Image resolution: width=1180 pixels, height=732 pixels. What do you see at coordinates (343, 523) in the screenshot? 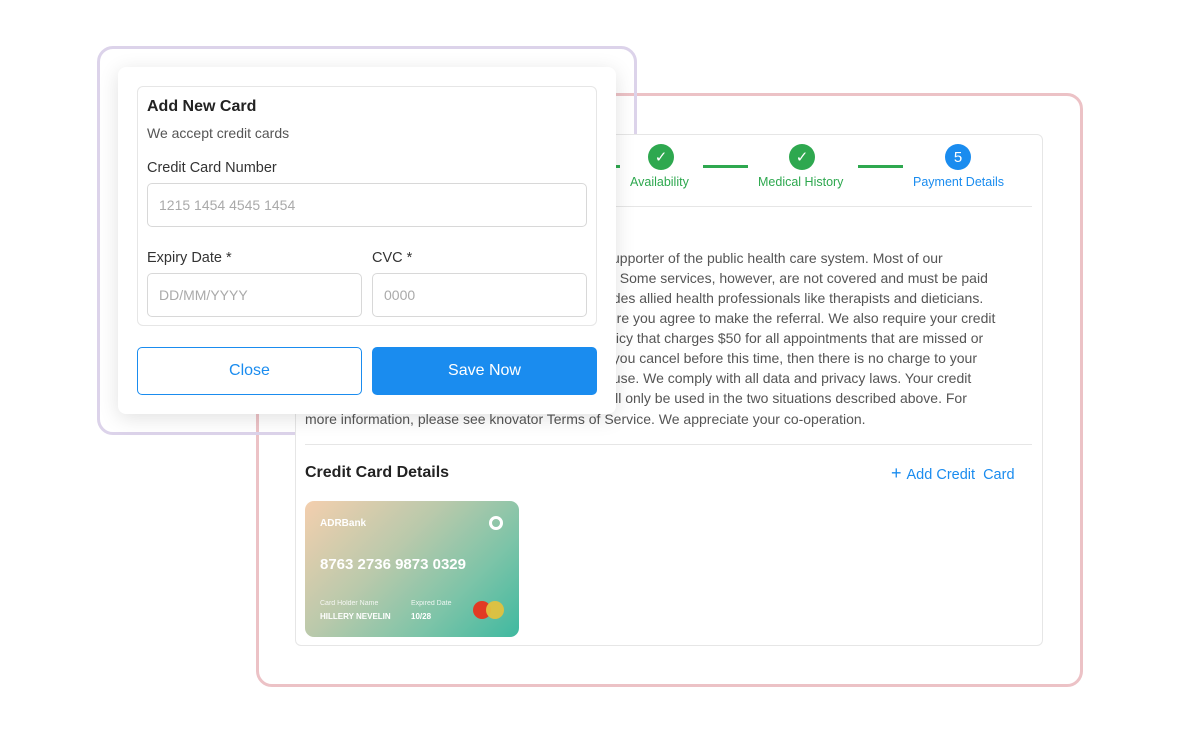
I see `bank-name: ADRBank` at bounding box center [343, 523].